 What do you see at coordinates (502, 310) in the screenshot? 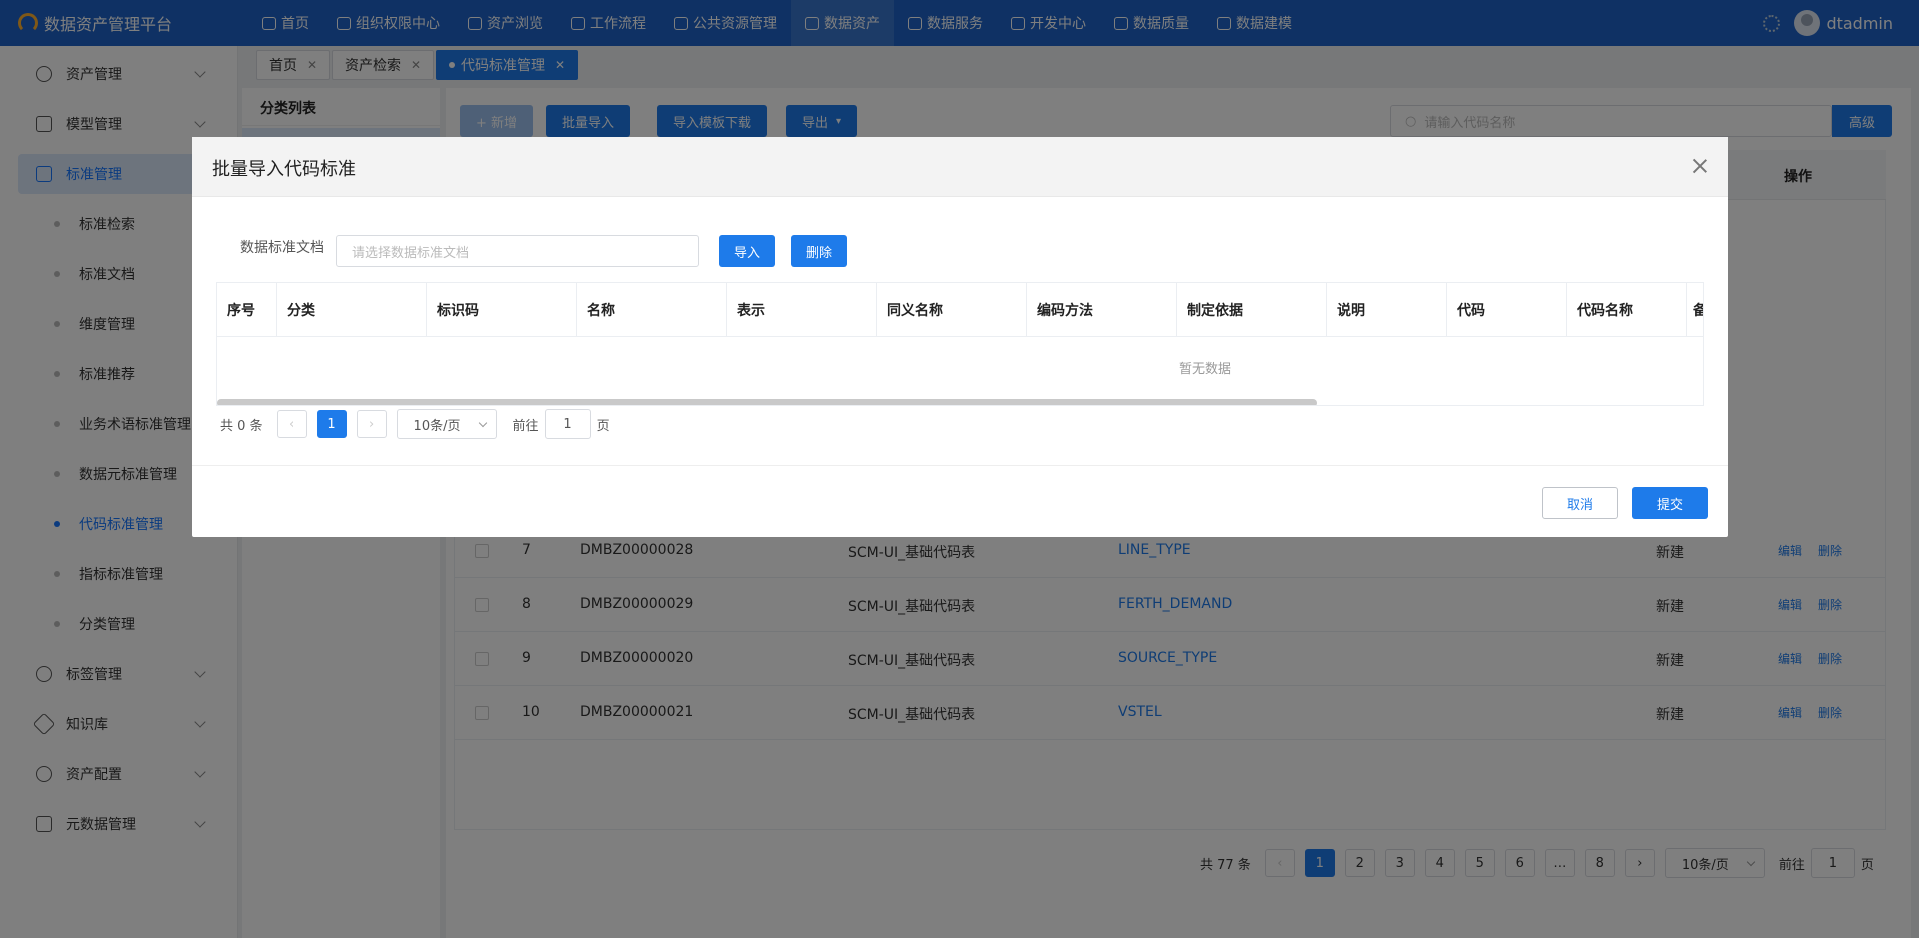
I see `column-header: 标识码` at bounding box center [502, 310].